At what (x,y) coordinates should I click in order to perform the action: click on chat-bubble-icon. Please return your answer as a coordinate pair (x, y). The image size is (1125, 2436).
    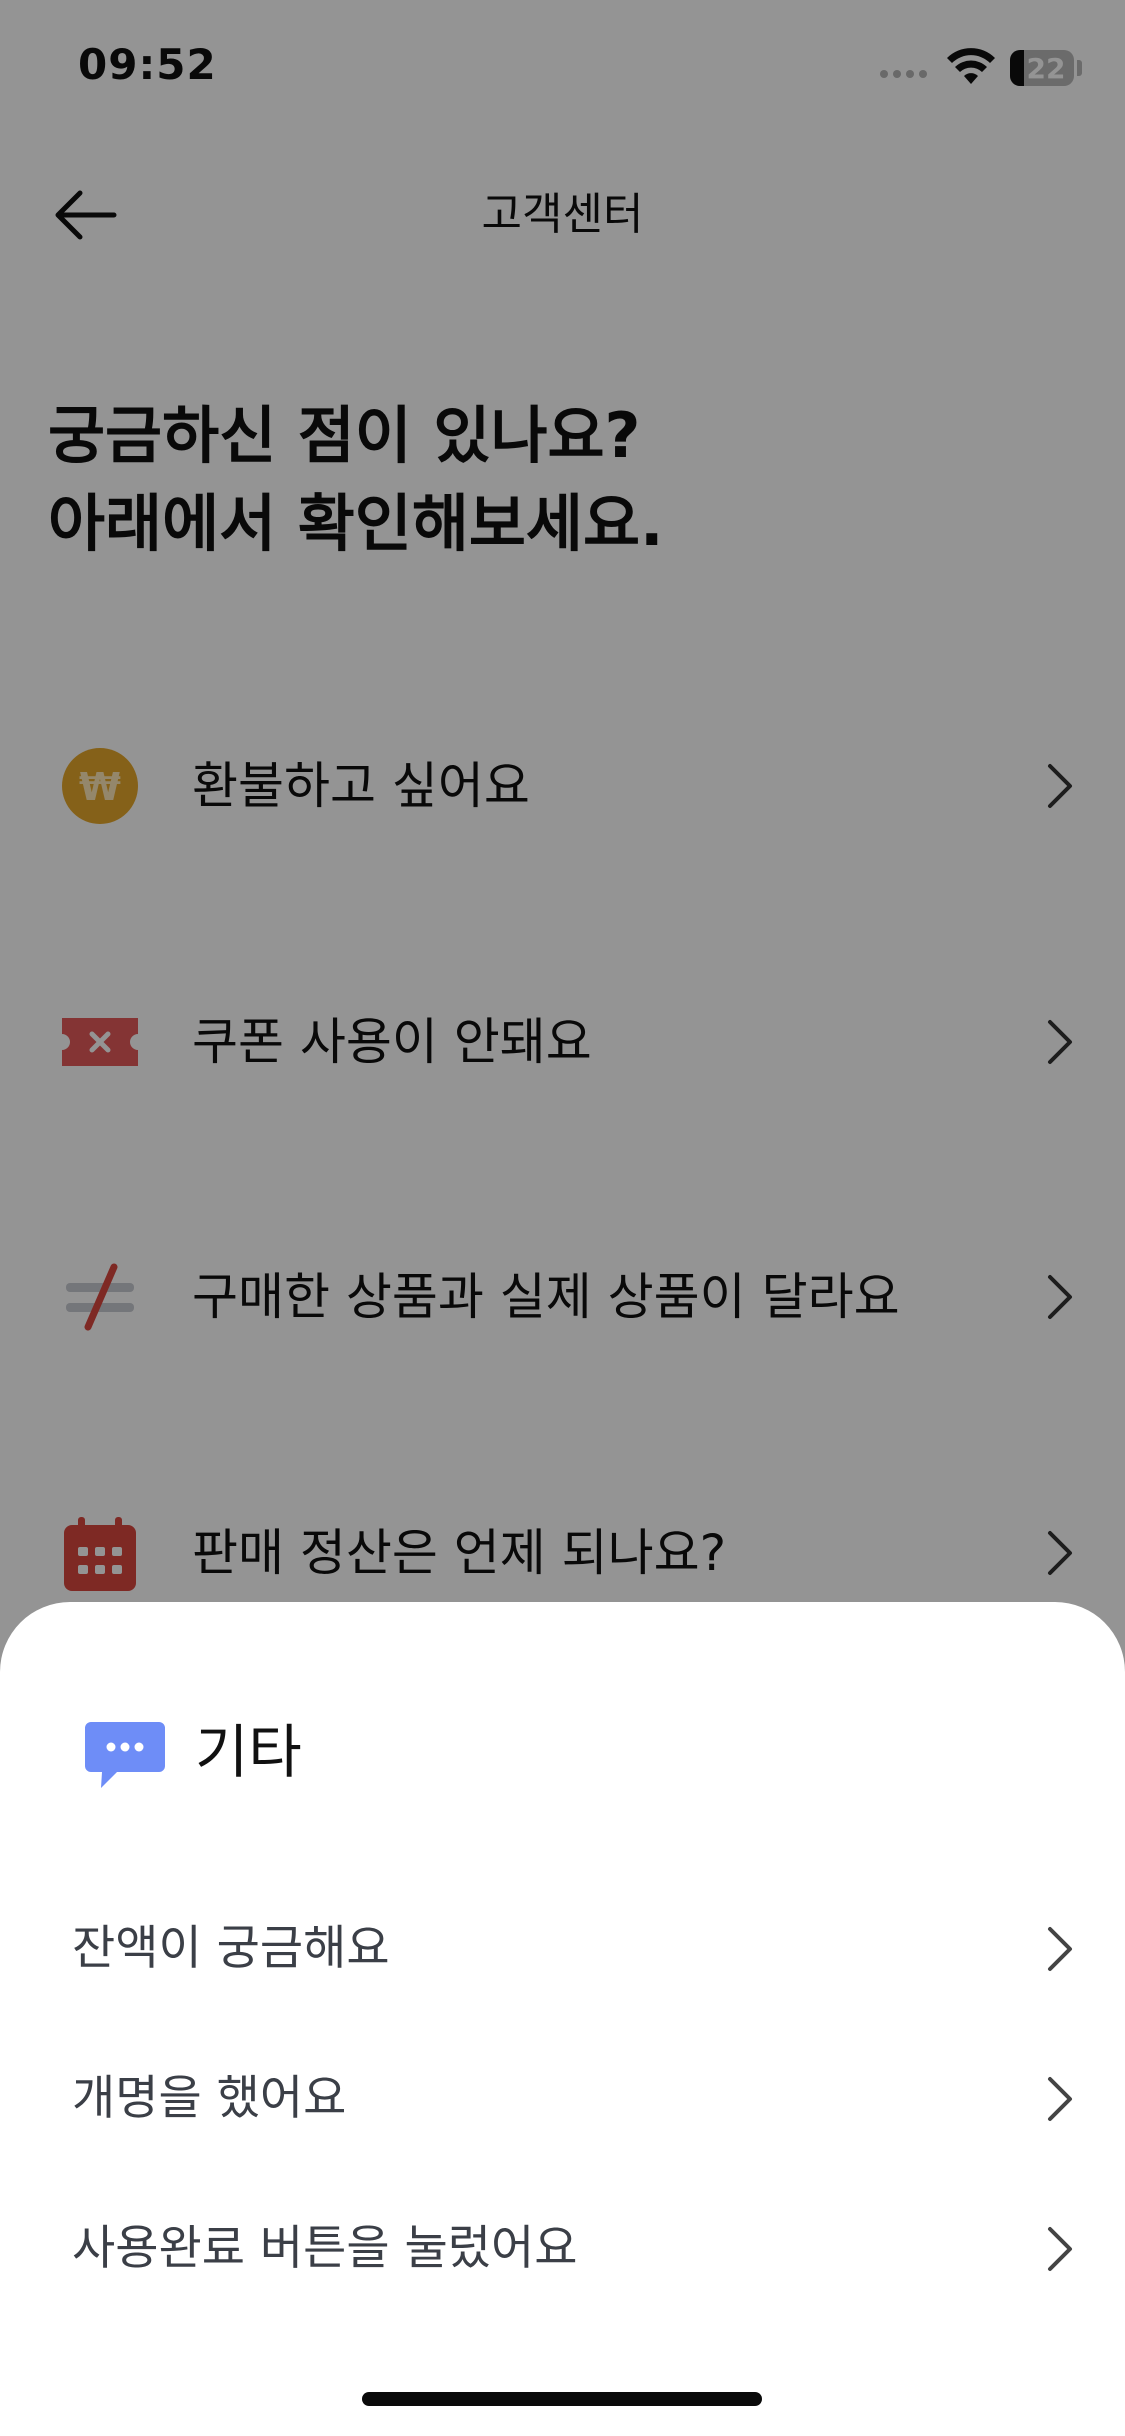
    Looking at the image, I should click on (125, 1755).